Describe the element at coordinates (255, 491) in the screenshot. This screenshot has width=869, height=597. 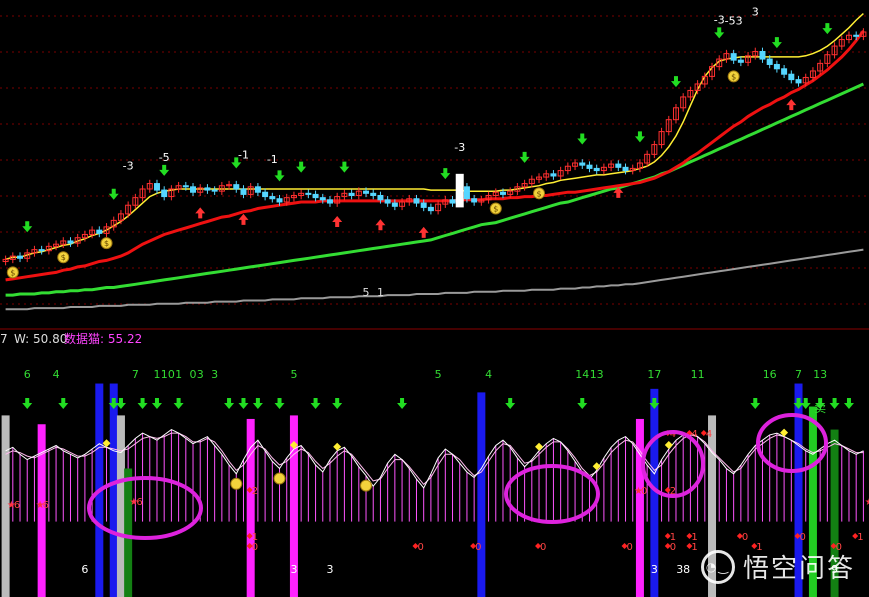
I see `osc-diamond-label: 2` at that location.